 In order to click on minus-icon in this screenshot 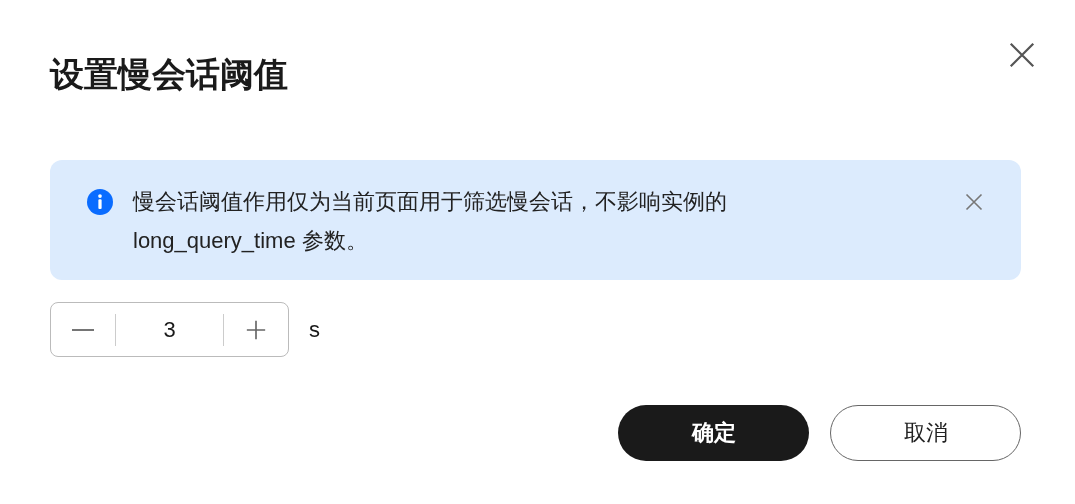, I will do `click(83, 329)`.